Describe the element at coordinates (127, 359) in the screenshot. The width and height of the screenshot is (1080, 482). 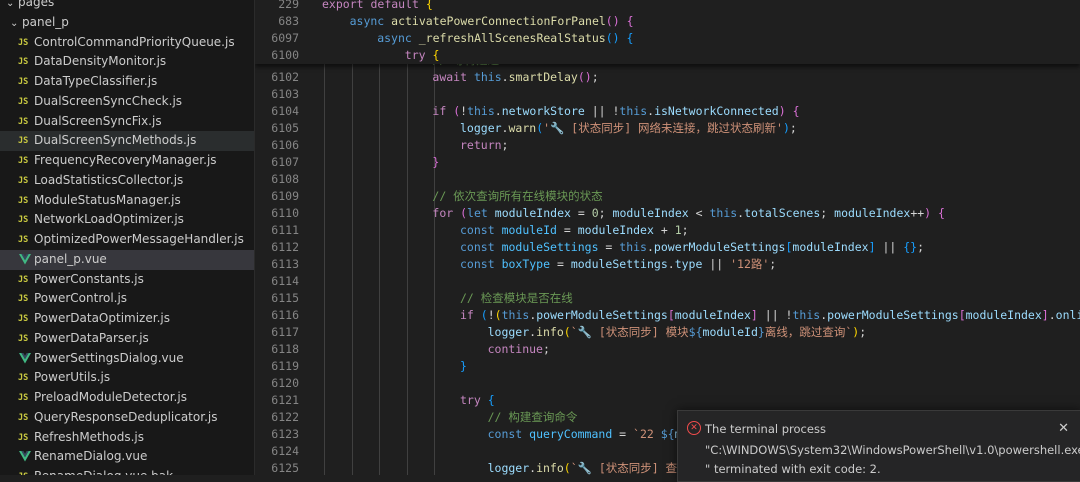
I see `file-item: PowerSettingsDialog.vue` at that location.